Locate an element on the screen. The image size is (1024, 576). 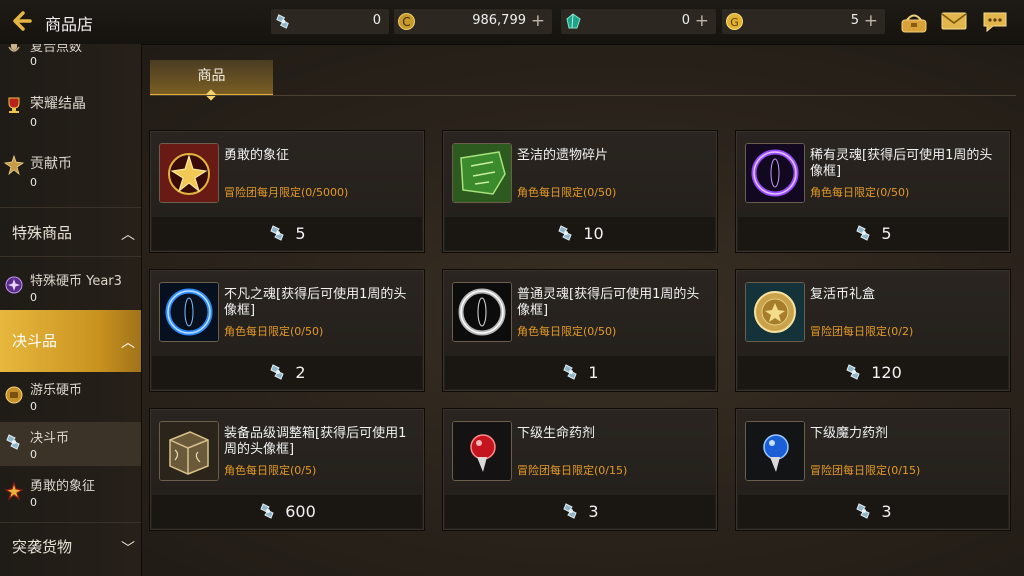
price-bar: 10 is located at coordinates (580, 233).